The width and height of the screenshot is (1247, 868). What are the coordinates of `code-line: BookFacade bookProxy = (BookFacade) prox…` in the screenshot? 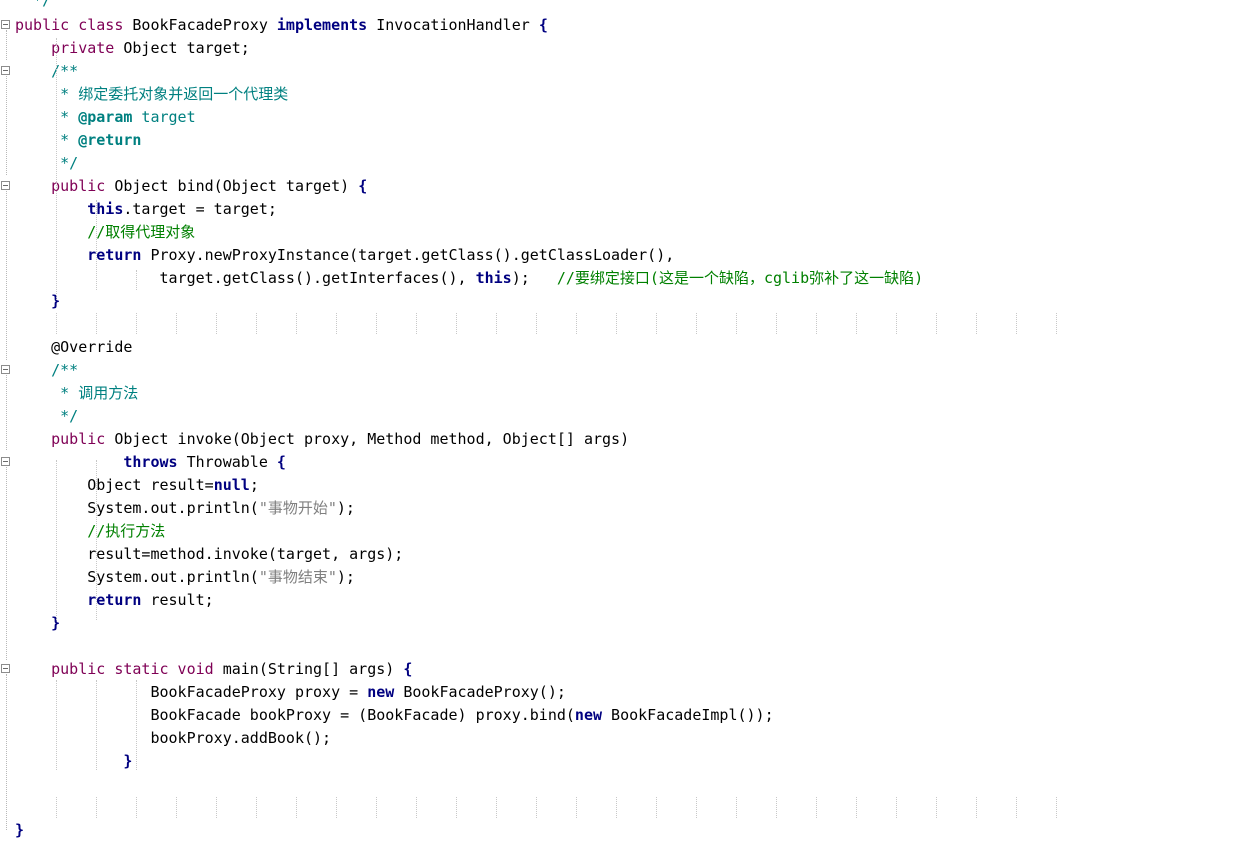 It's located at (394, 715).